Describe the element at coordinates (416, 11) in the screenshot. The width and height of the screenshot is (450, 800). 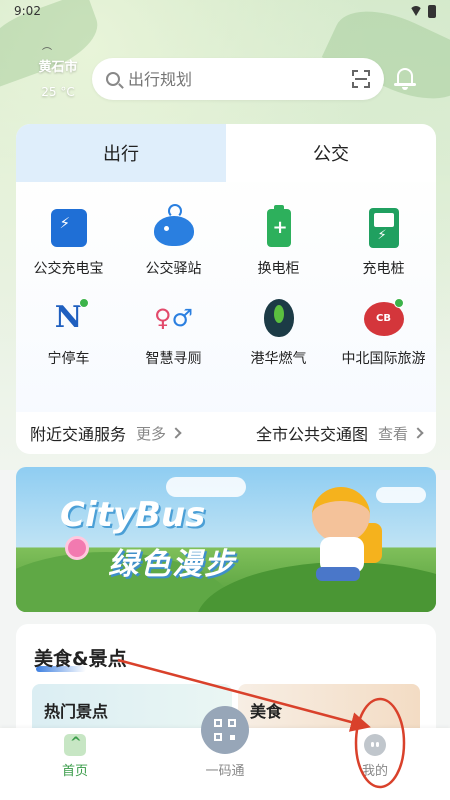
I see `wifi-icon` at that location.